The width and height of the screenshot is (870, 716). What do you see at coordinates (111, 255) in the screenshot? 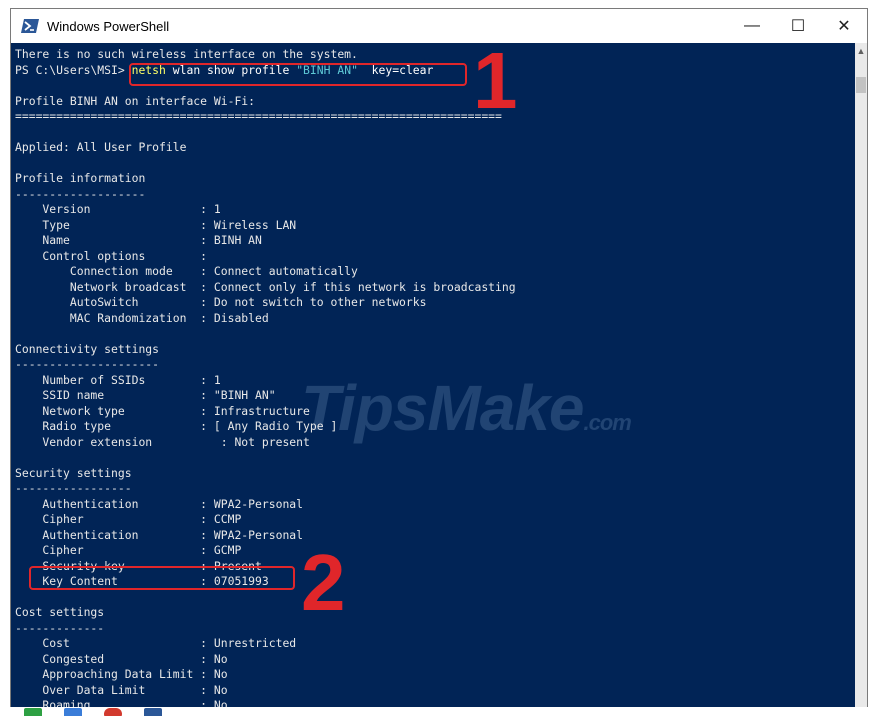
I see `console-line: Control options :` at bounding box center [111, 255].